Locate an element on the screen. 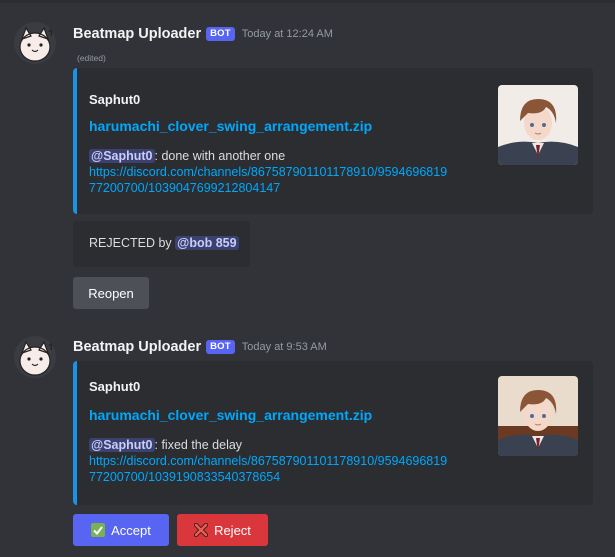 This screenshot has width=615, height=557. embed-text: : done with another one is located at coordinates (220, 156).